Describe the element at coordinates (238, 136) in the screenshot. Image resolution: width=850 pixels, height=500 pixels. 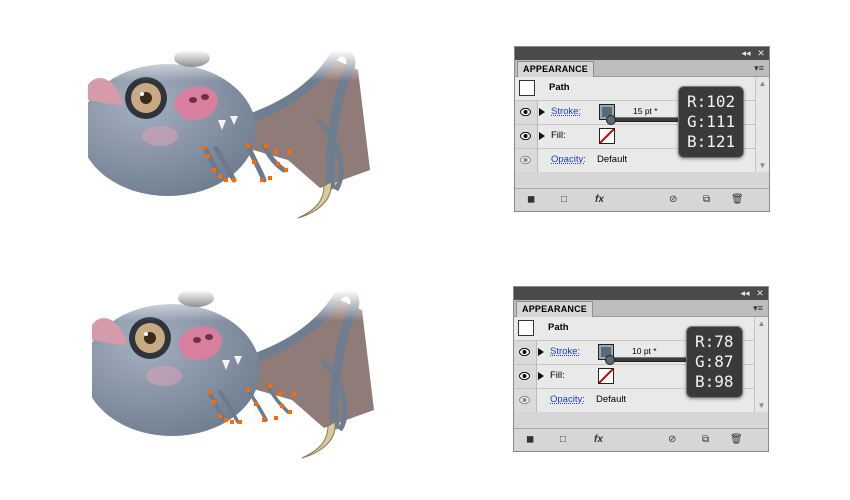
I see `bat-illustration-top` at that location.